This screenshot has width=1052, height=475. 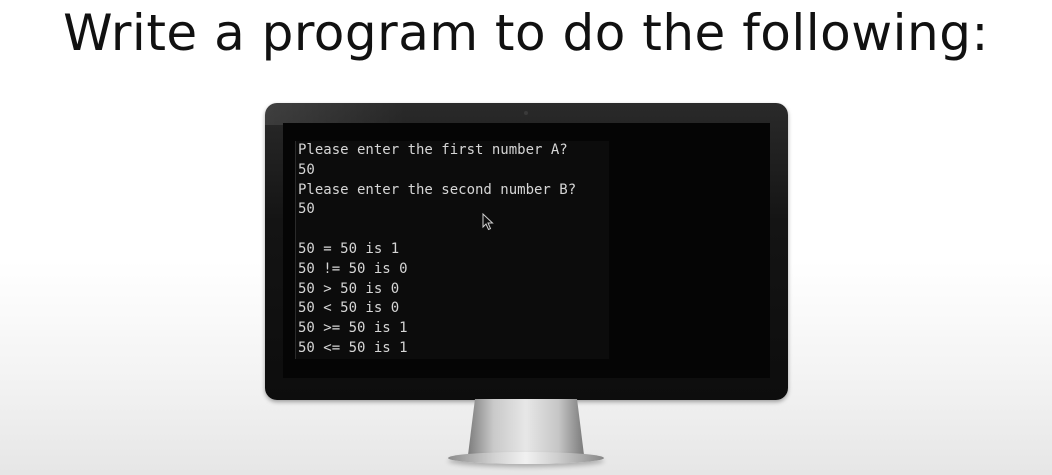 What do you see at coordinates (526, 458) in the screenshot?
I see `monitor-stand-base` at bounding box center [526, 458].